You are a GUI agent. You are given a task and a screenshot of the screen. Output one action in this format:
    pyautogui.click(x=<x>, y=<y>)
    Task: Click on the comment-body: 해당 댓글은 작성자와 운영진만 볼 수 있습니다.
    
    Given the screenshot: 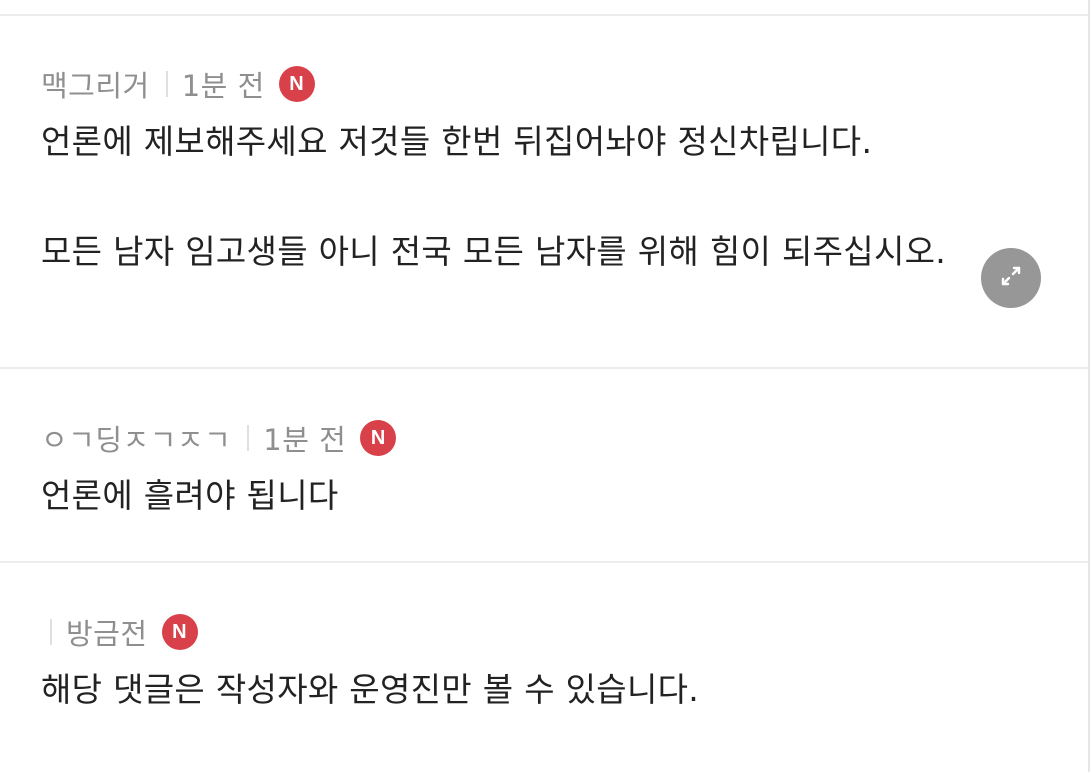 What is the action you would take?
    pyautogui.click(x=564, y=690)
    